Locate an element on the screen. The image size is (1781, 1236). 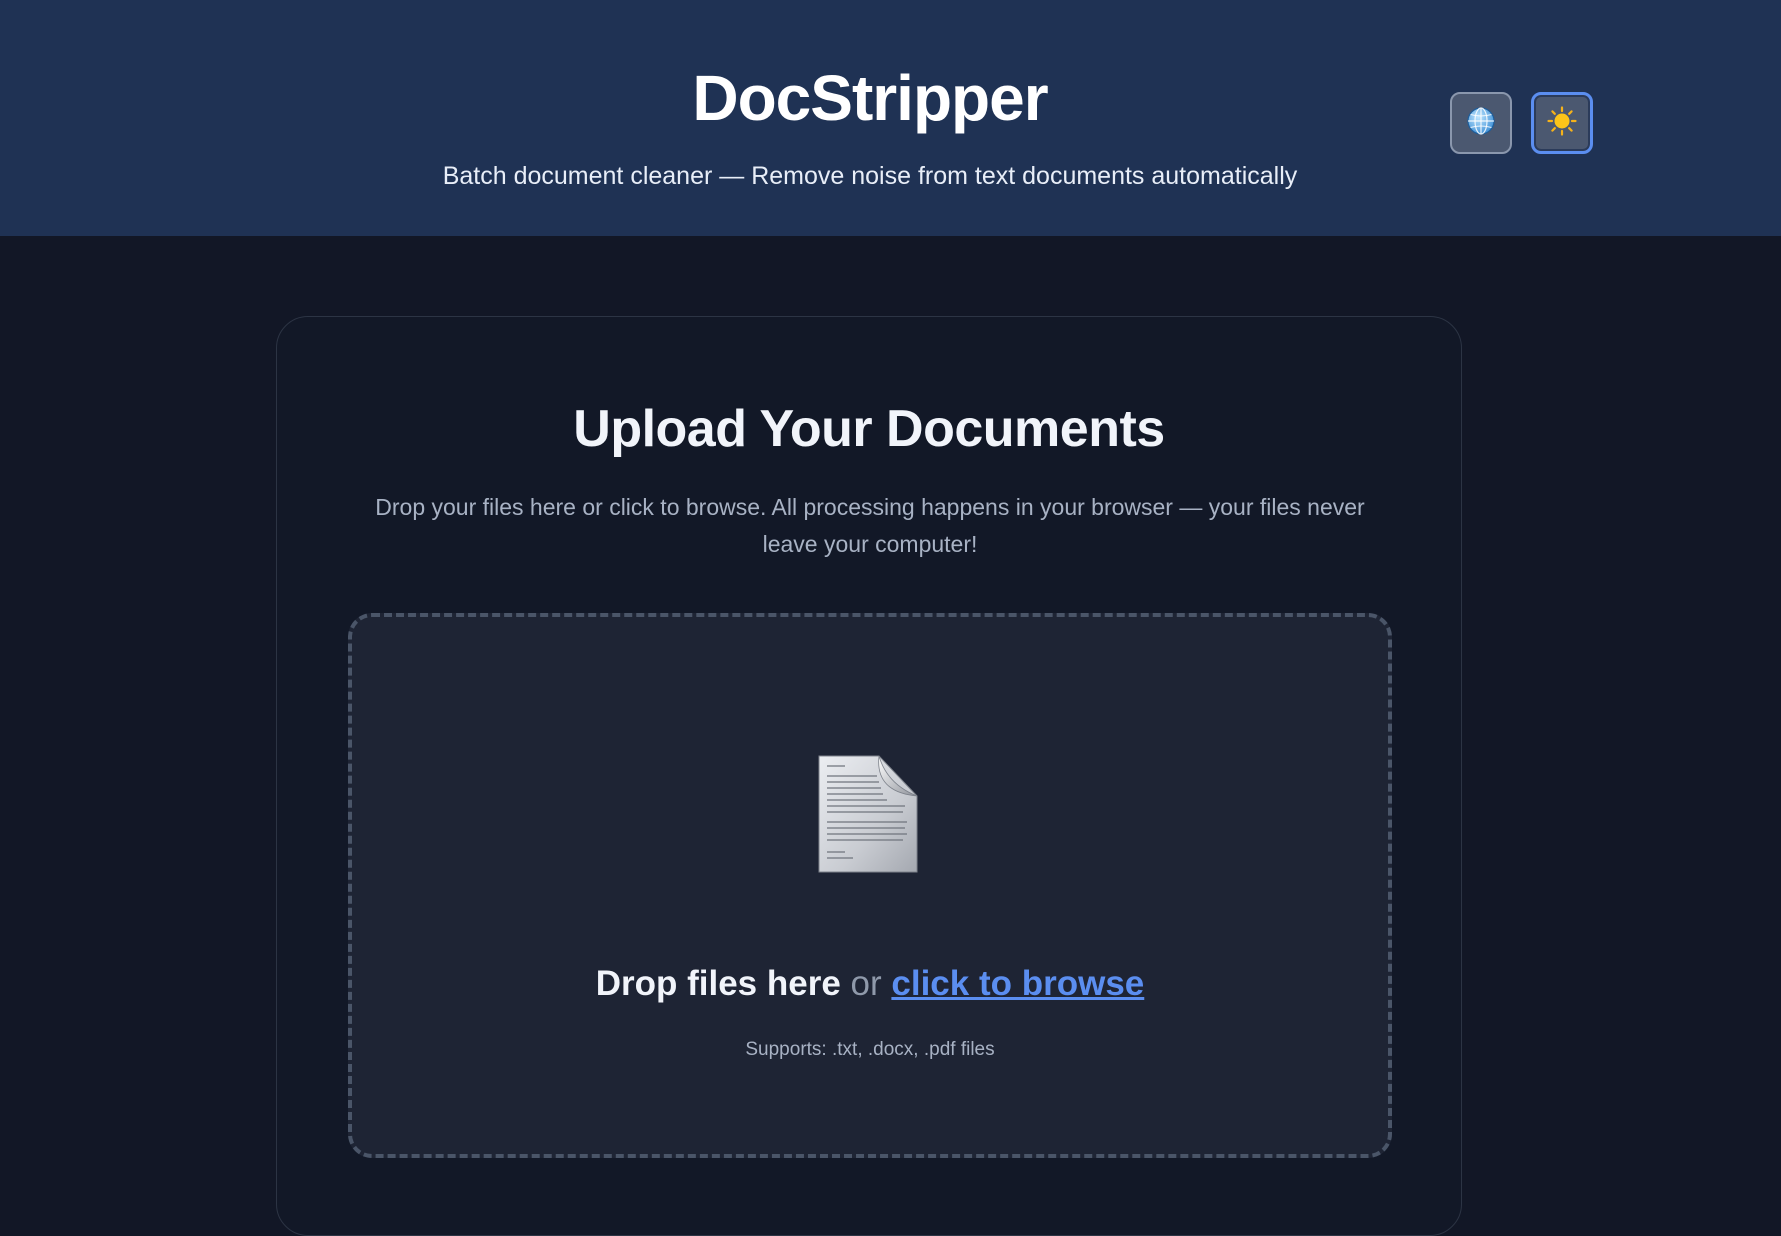
upload-title: Upload Your Documents is located at coordinates (869, 429).